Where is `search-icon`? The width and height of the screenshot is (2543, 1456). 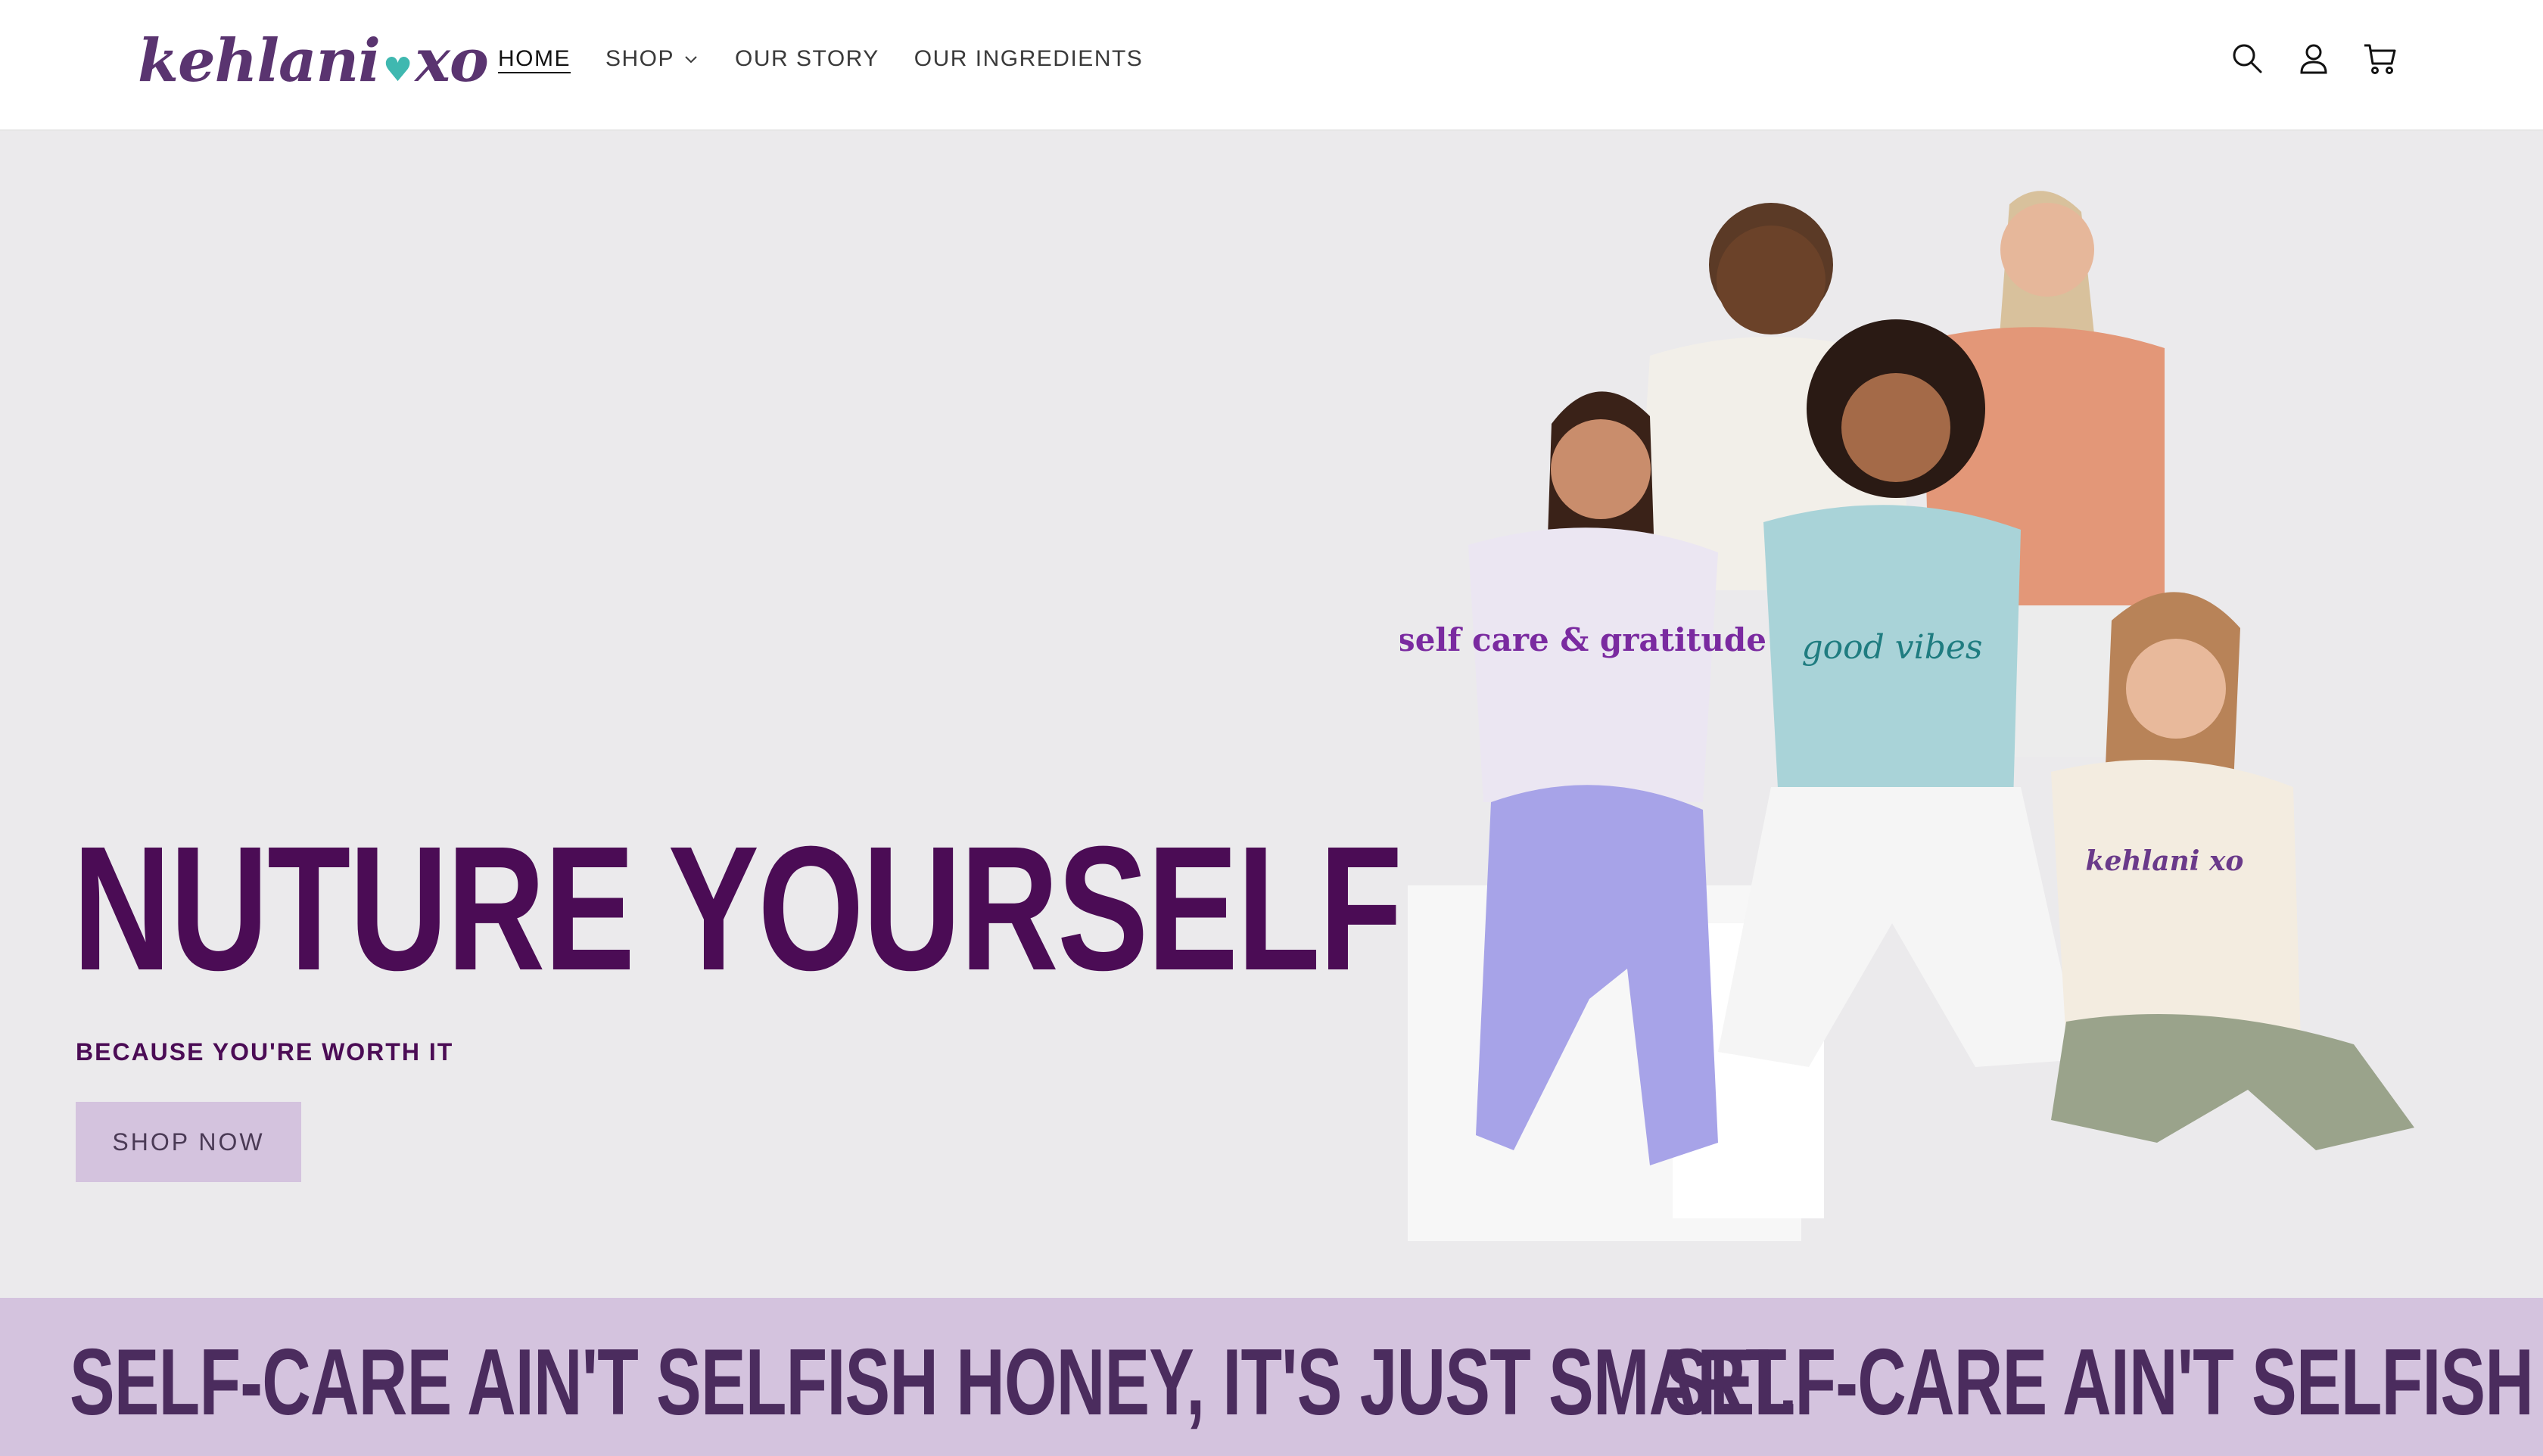
search-icon is located at coordinates (2247, 58).